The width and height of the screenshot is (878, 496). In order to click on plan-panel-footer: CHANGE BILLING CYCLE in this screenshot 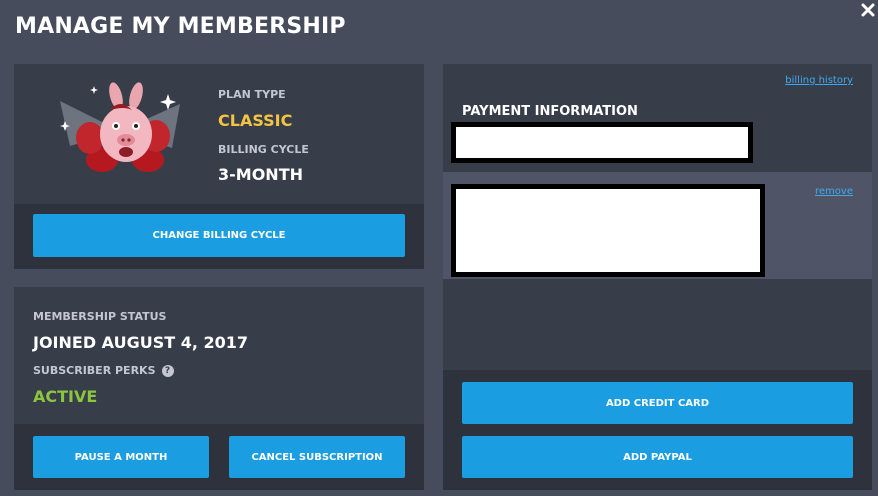, I will do `click(219, 236)`.